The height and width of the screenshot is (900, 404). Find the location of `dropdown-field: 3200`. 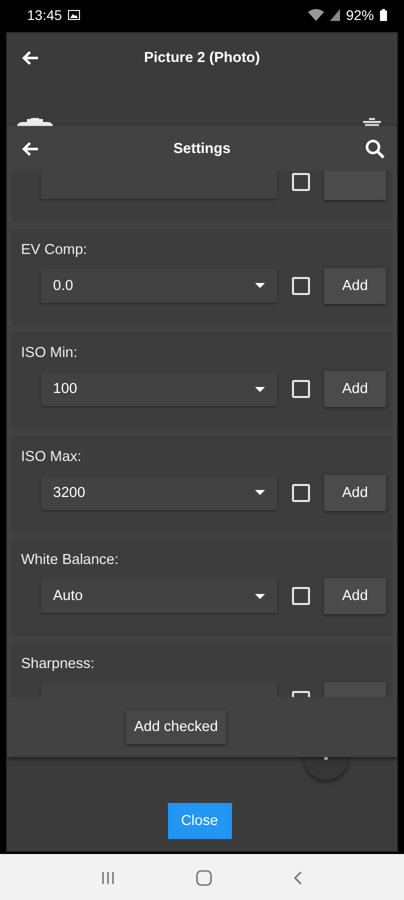

dropdown-field: 3200 is located at coordinates (159, 493).